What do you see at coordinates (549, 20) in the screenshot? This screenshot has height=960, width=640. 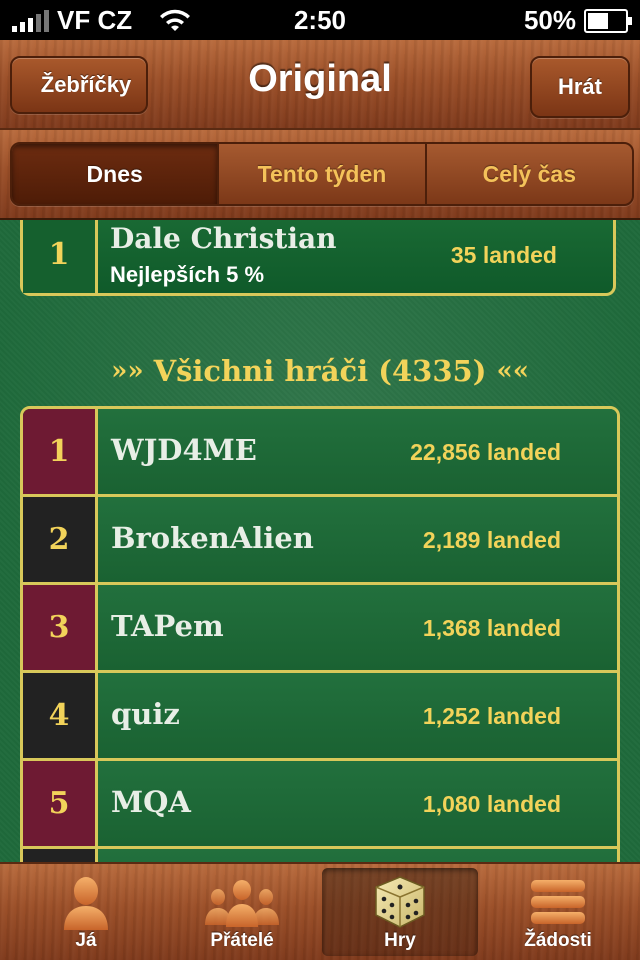 I see `battery-percent: 50%` at bounding box center [549, 20].